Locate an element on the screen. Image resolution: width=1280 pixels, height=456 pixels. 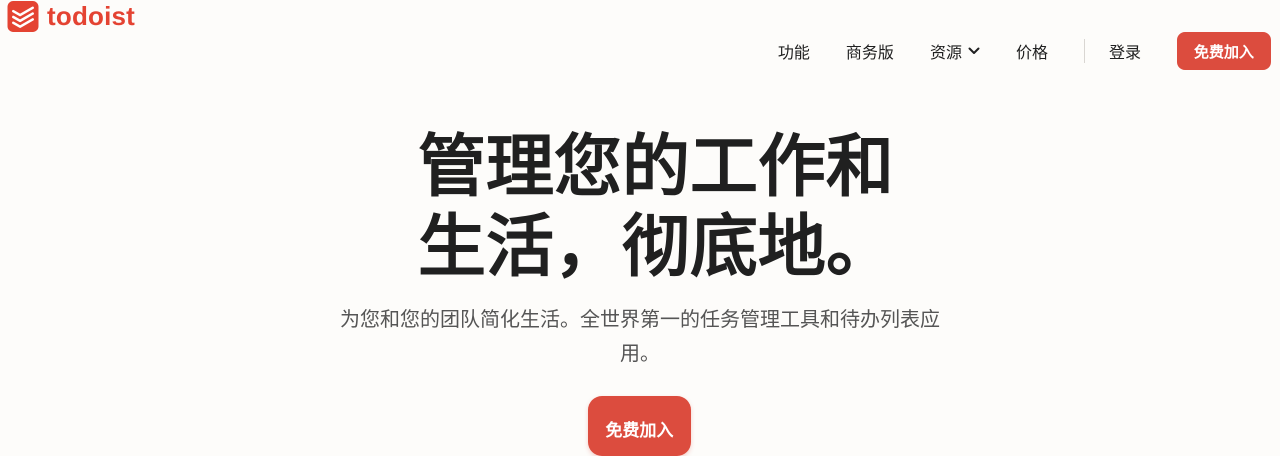
chevron-down-icon is located at coordinates (974, 50).